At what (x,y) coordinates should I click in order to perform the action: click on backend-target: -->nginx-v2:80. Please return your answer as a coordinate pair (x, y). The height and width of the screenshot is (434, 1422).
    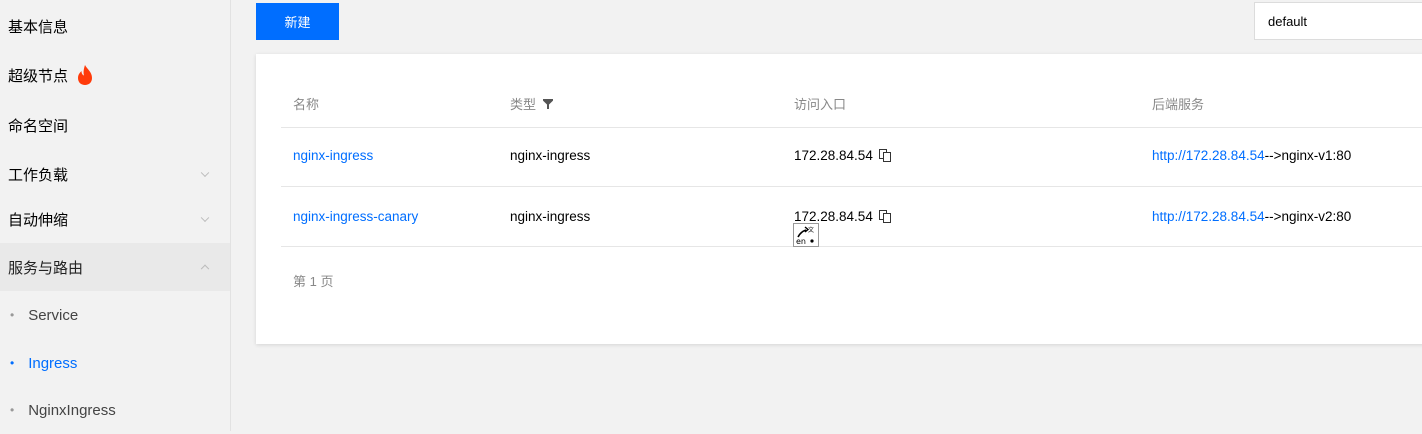
    Looking at the image, I should click on (1308, 216).